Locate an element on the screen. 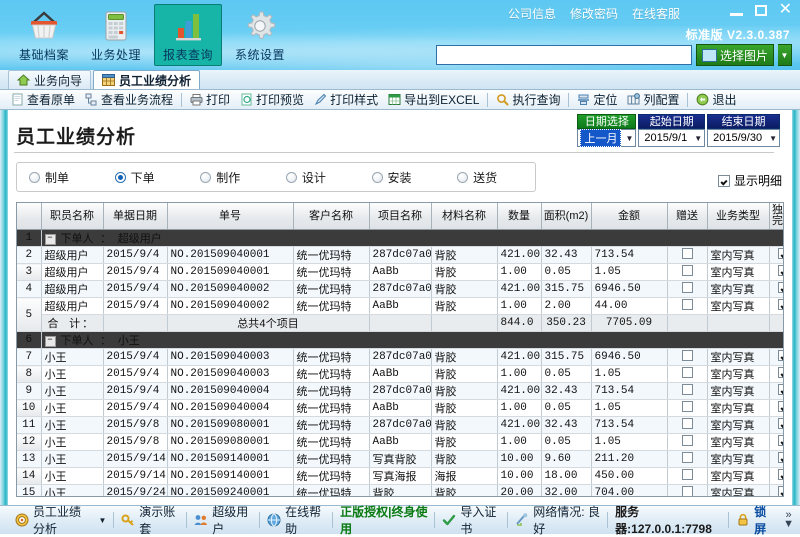 This screenshot has width=800, height=537. col-doc-date: 单据日期 is located at coordinates (135, 216).